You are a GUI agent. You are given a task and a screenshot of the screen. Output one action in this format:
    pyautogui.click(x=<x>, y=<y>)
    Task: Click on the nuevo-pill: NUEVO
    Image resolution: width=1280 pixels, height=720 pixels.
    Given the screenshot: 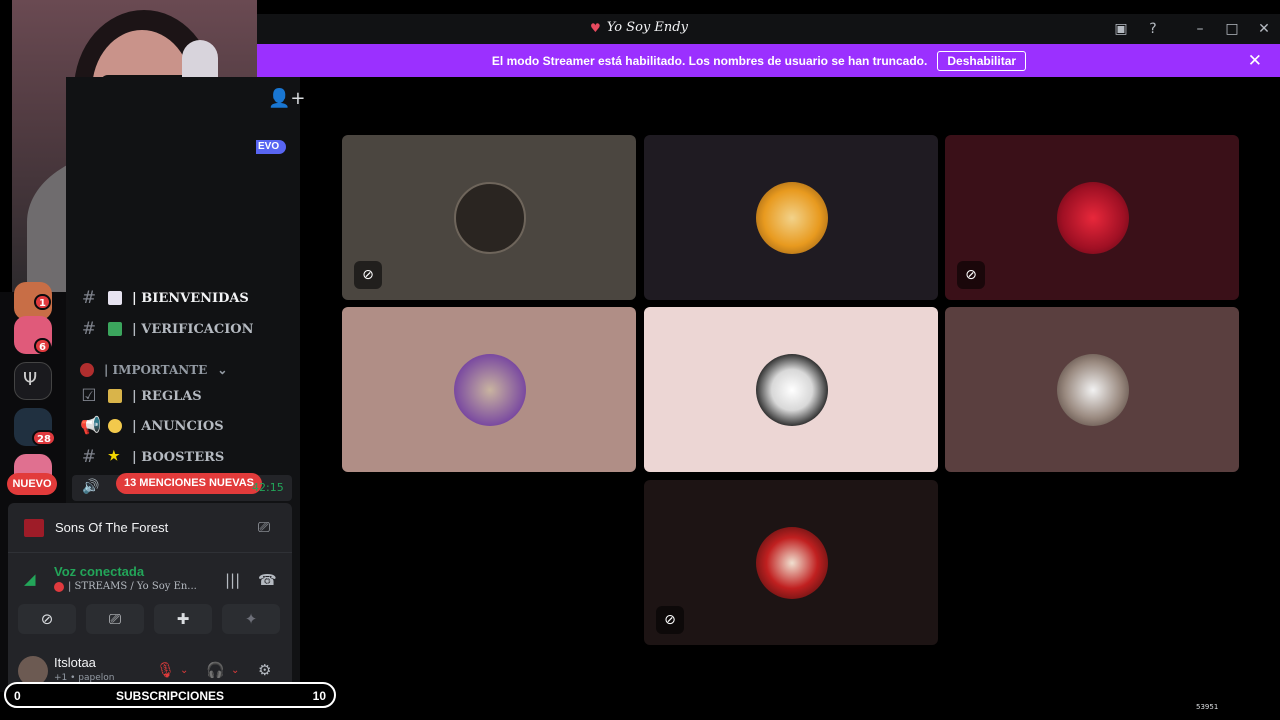 What is the action you would take?
    pyautogui.click(x=32, y=484)
    